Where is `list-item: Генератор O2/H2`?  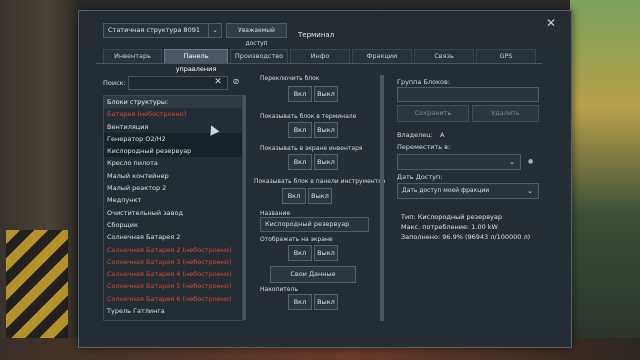 list-item: Генератор O2/H2 is located at coordinates (173, 139).